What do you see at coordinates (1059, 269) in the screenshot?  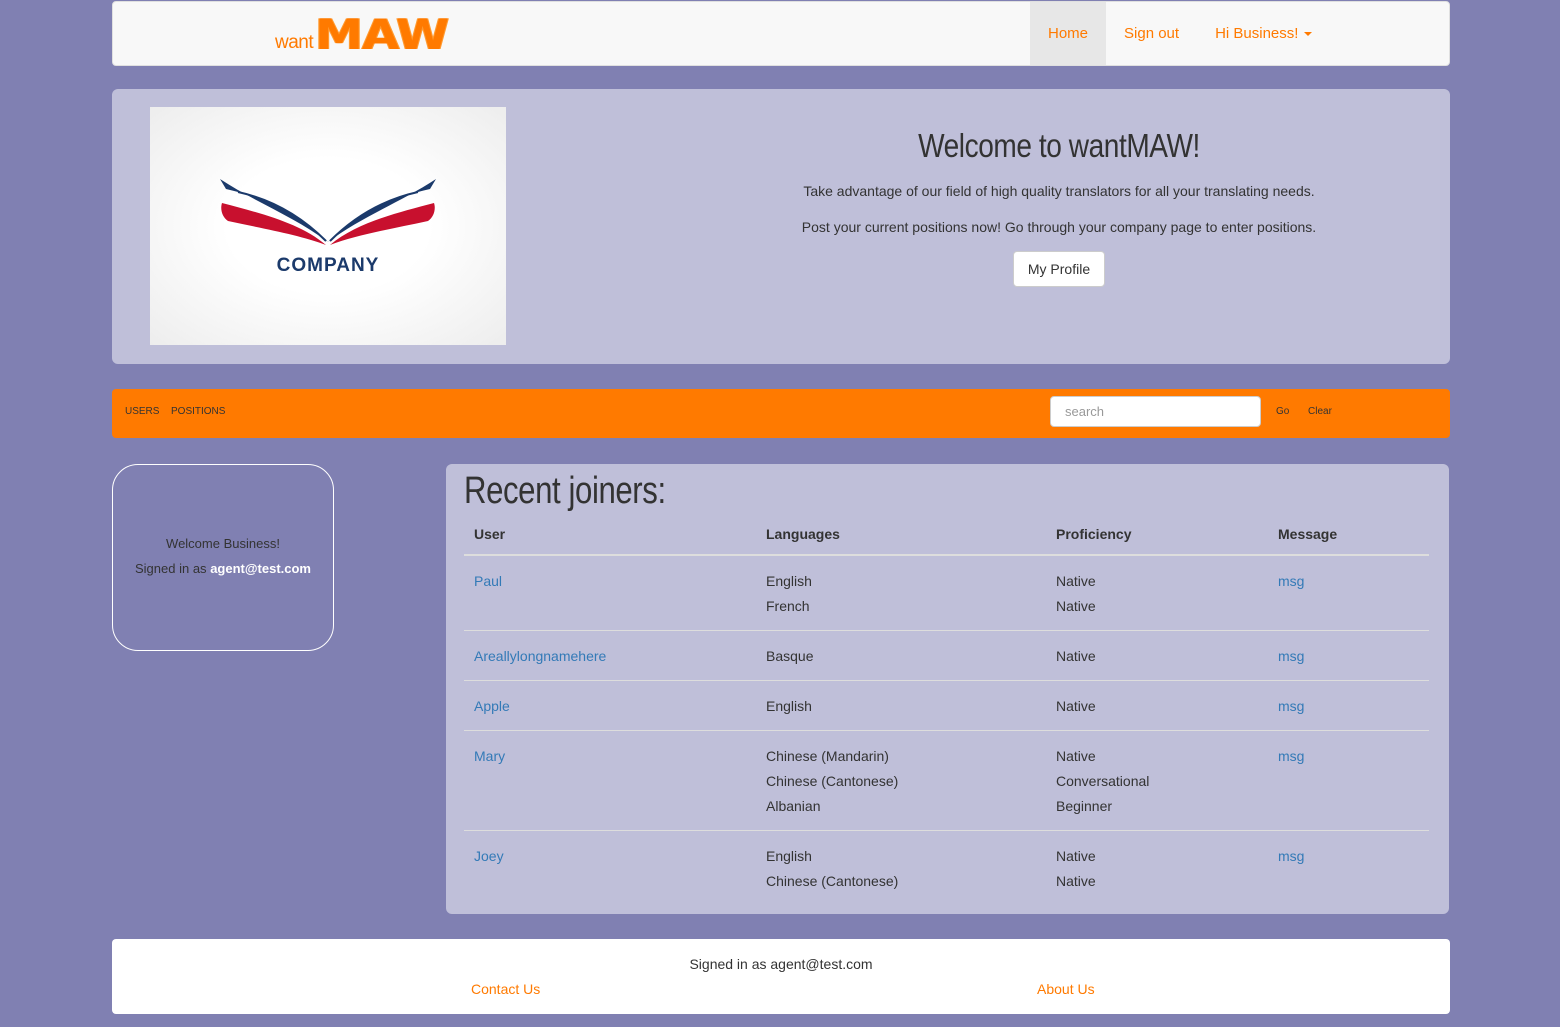 I see `my-profile-button: My Profile` at bounding box center [1059, 269].